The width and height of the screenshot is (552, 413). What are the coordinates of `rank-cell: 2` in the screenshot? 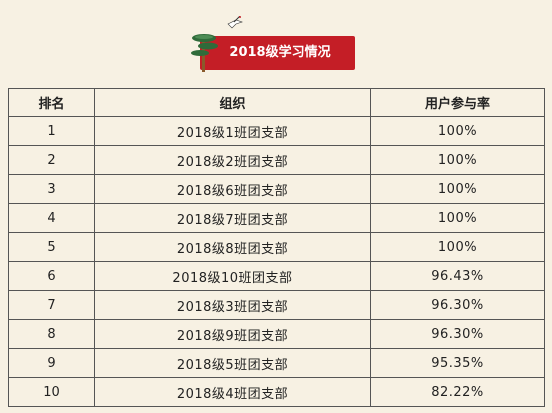 It's located at (51, 160).